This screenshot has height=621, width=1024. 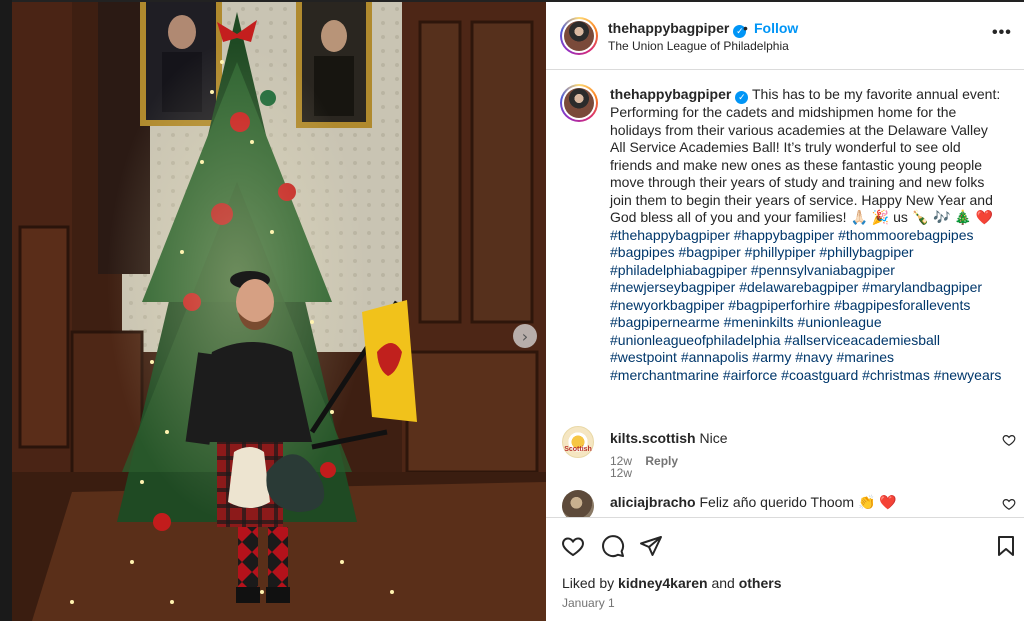 I want to click on next-photo-button: ›, so click(x=525, y=336).